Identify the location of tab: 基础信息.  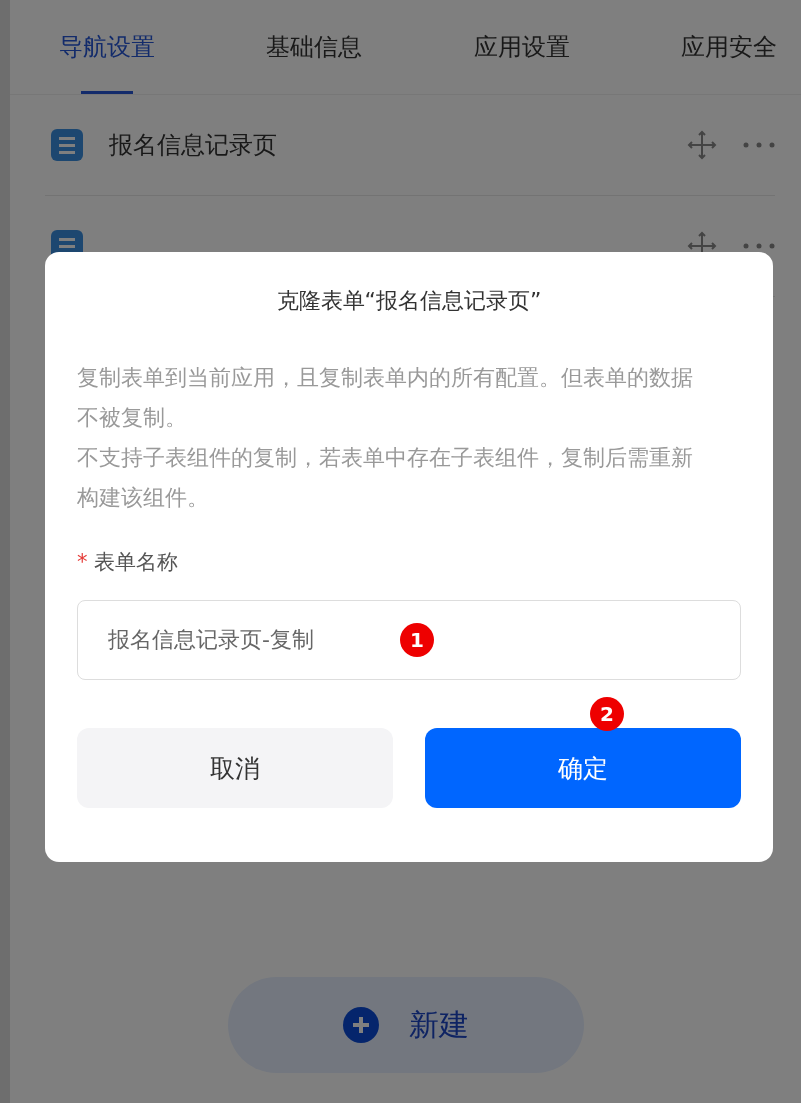
(314, 47).